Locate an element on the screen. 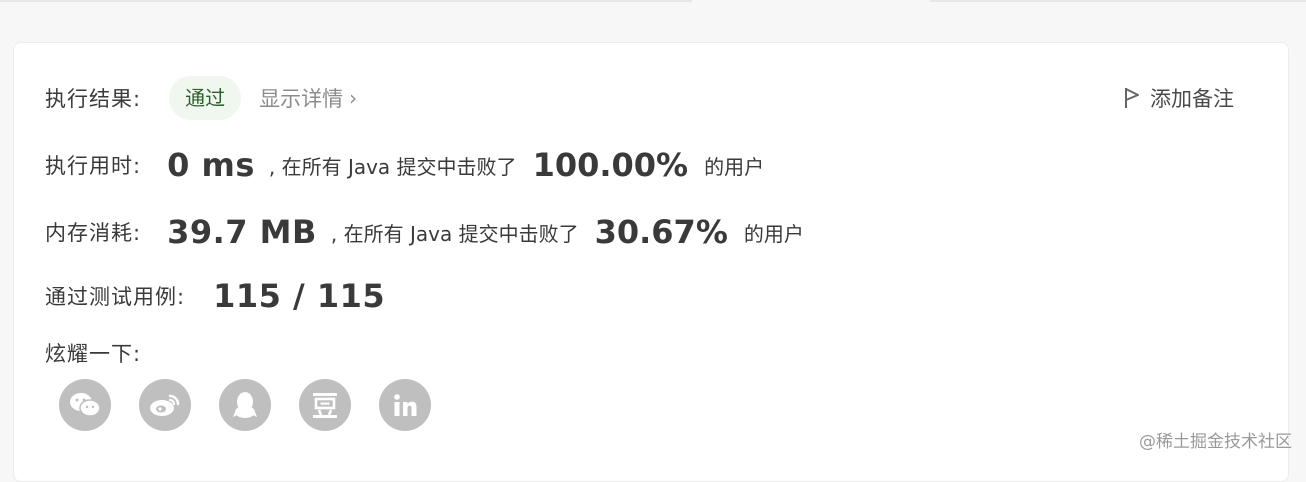  runtime-row: 执行用时: 0 ms , 在所有 Java 提交中击败了 100.00% 的用户 is located at coordinates (404, 165).